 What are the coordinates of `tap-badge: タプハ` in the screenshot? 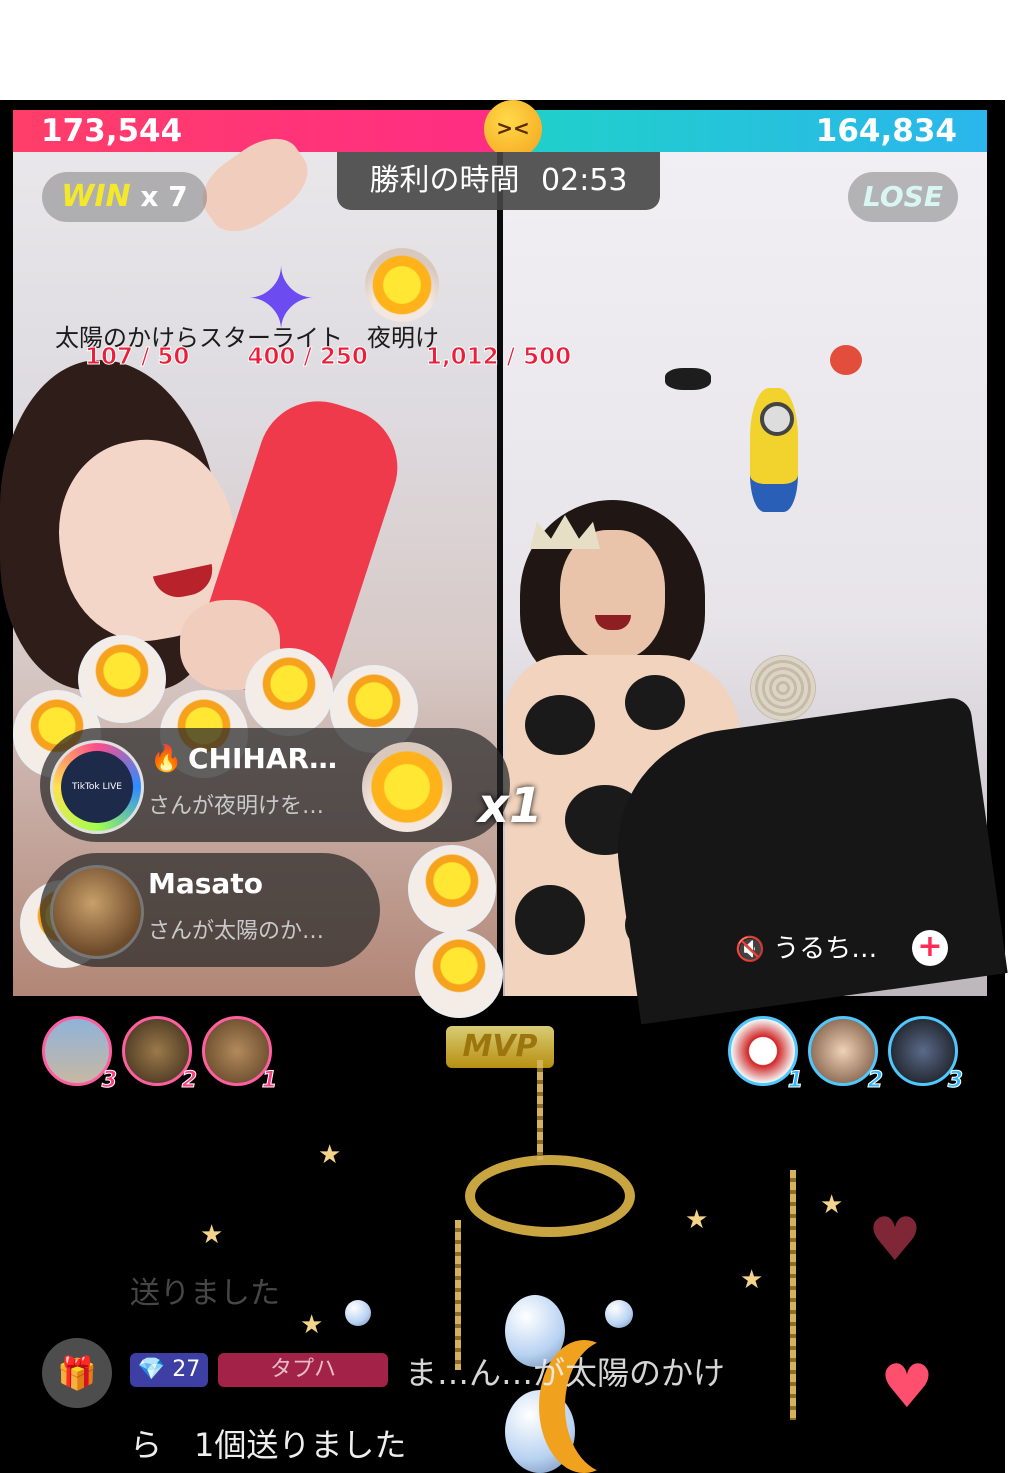 It's located at (303, 1370).